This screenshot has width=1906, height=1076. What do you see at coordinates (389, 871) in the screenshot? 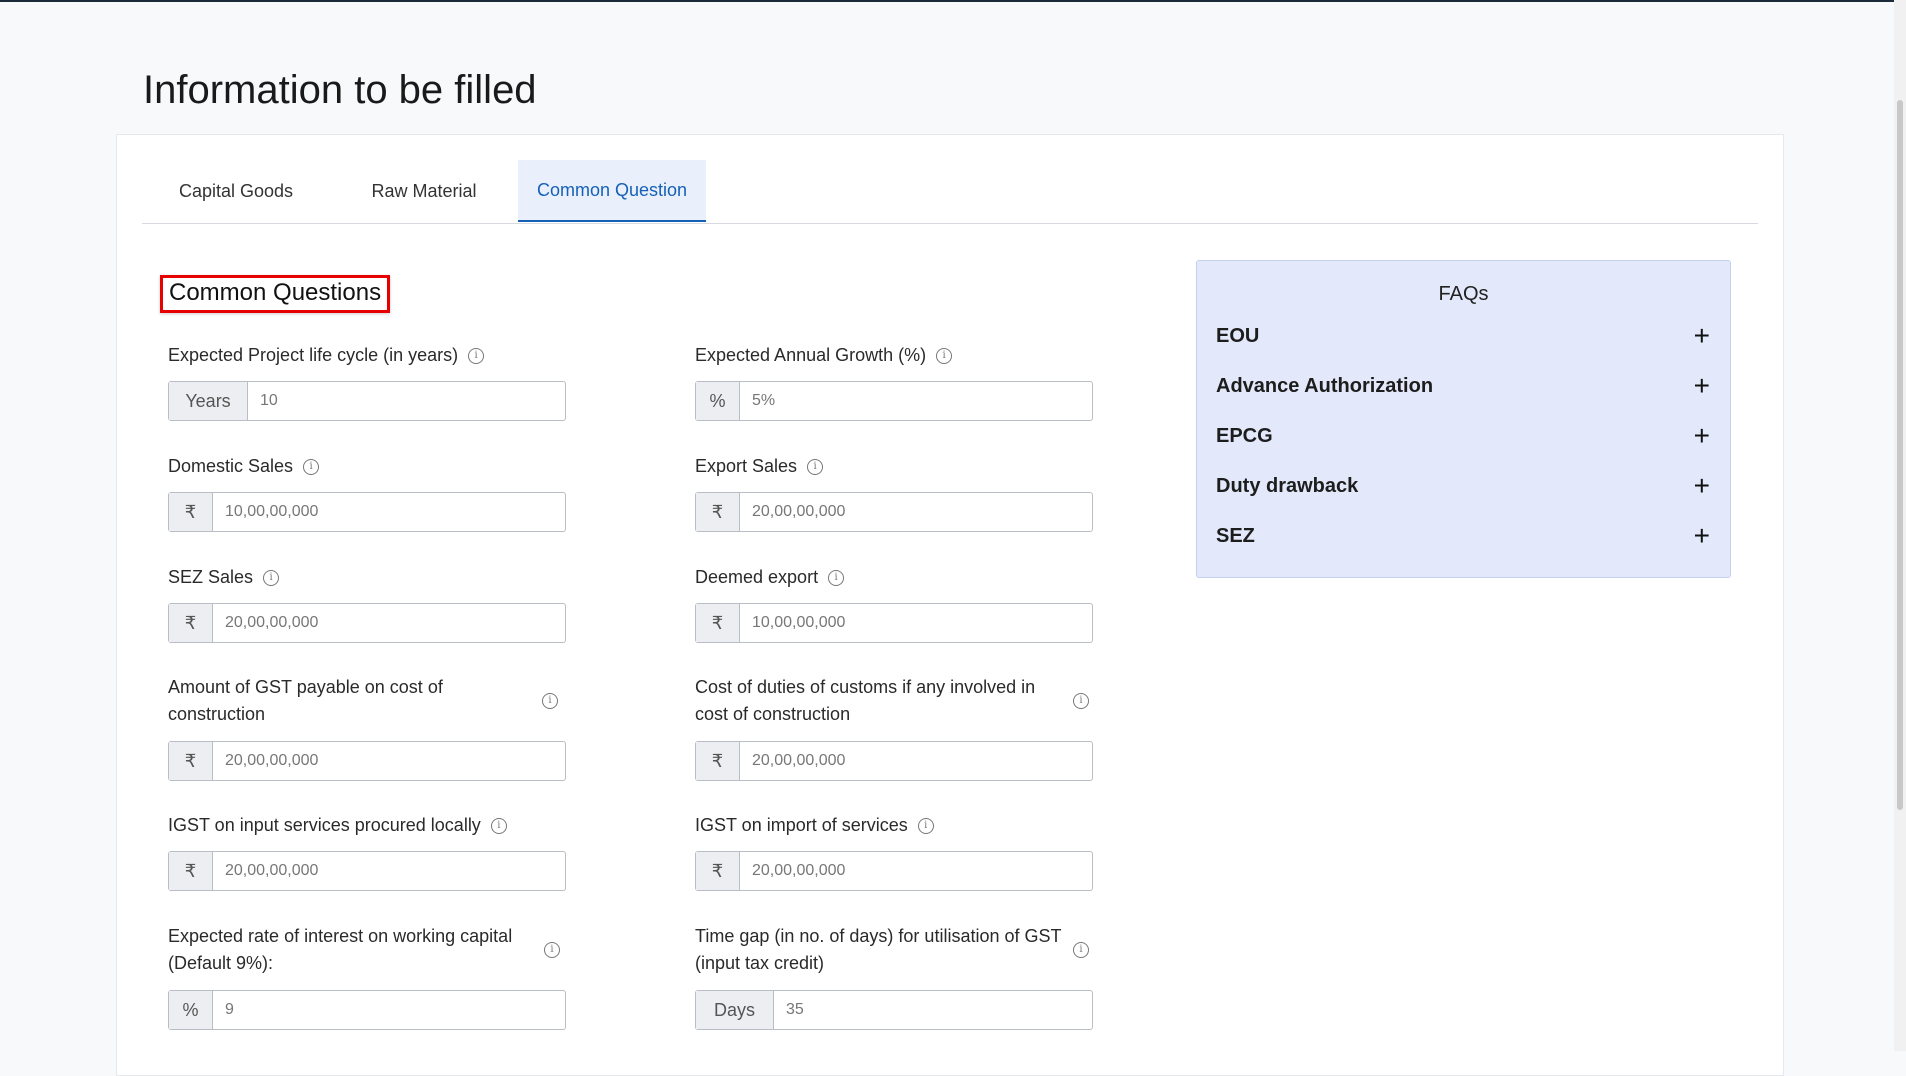
I see `igst-local-input` at bounding box center [389, 871].